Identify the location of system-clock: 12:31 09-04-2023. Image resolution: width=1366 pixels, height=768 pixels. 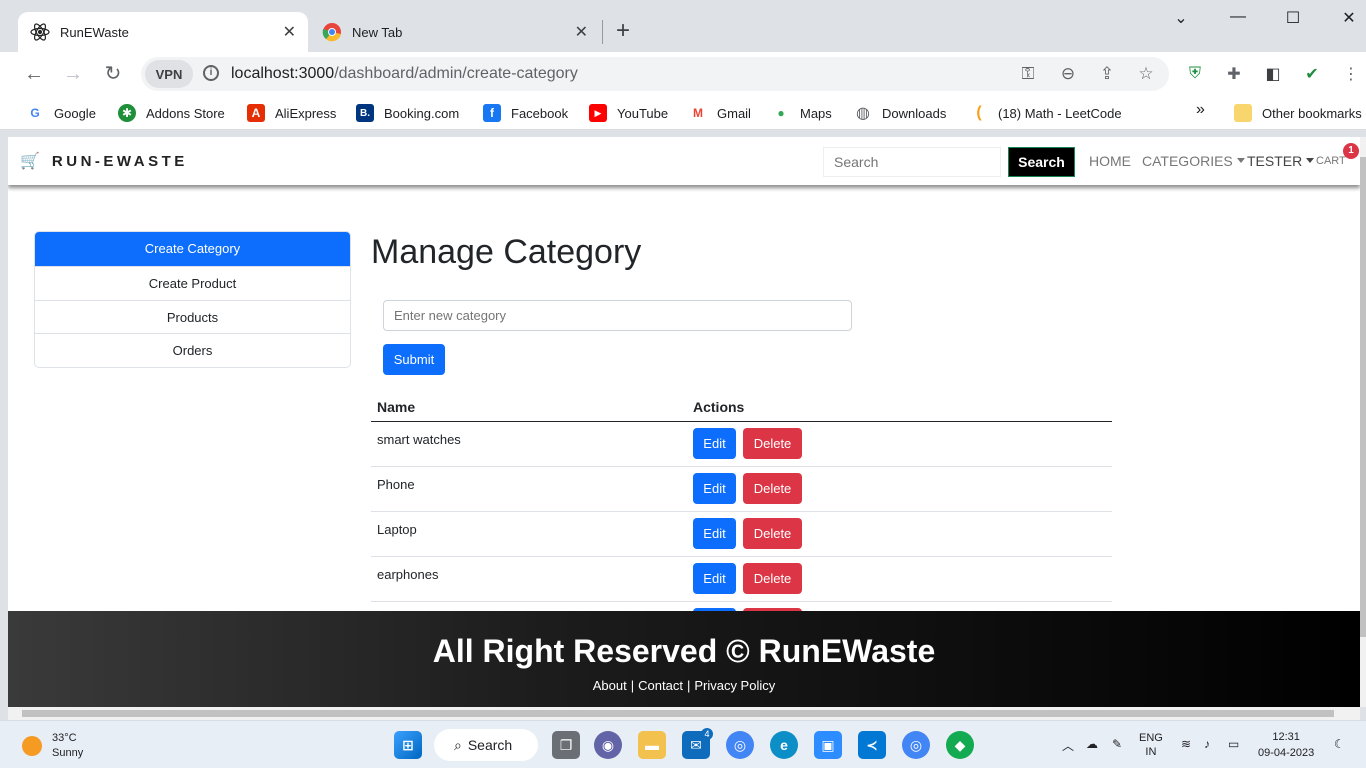
(1286, 745).